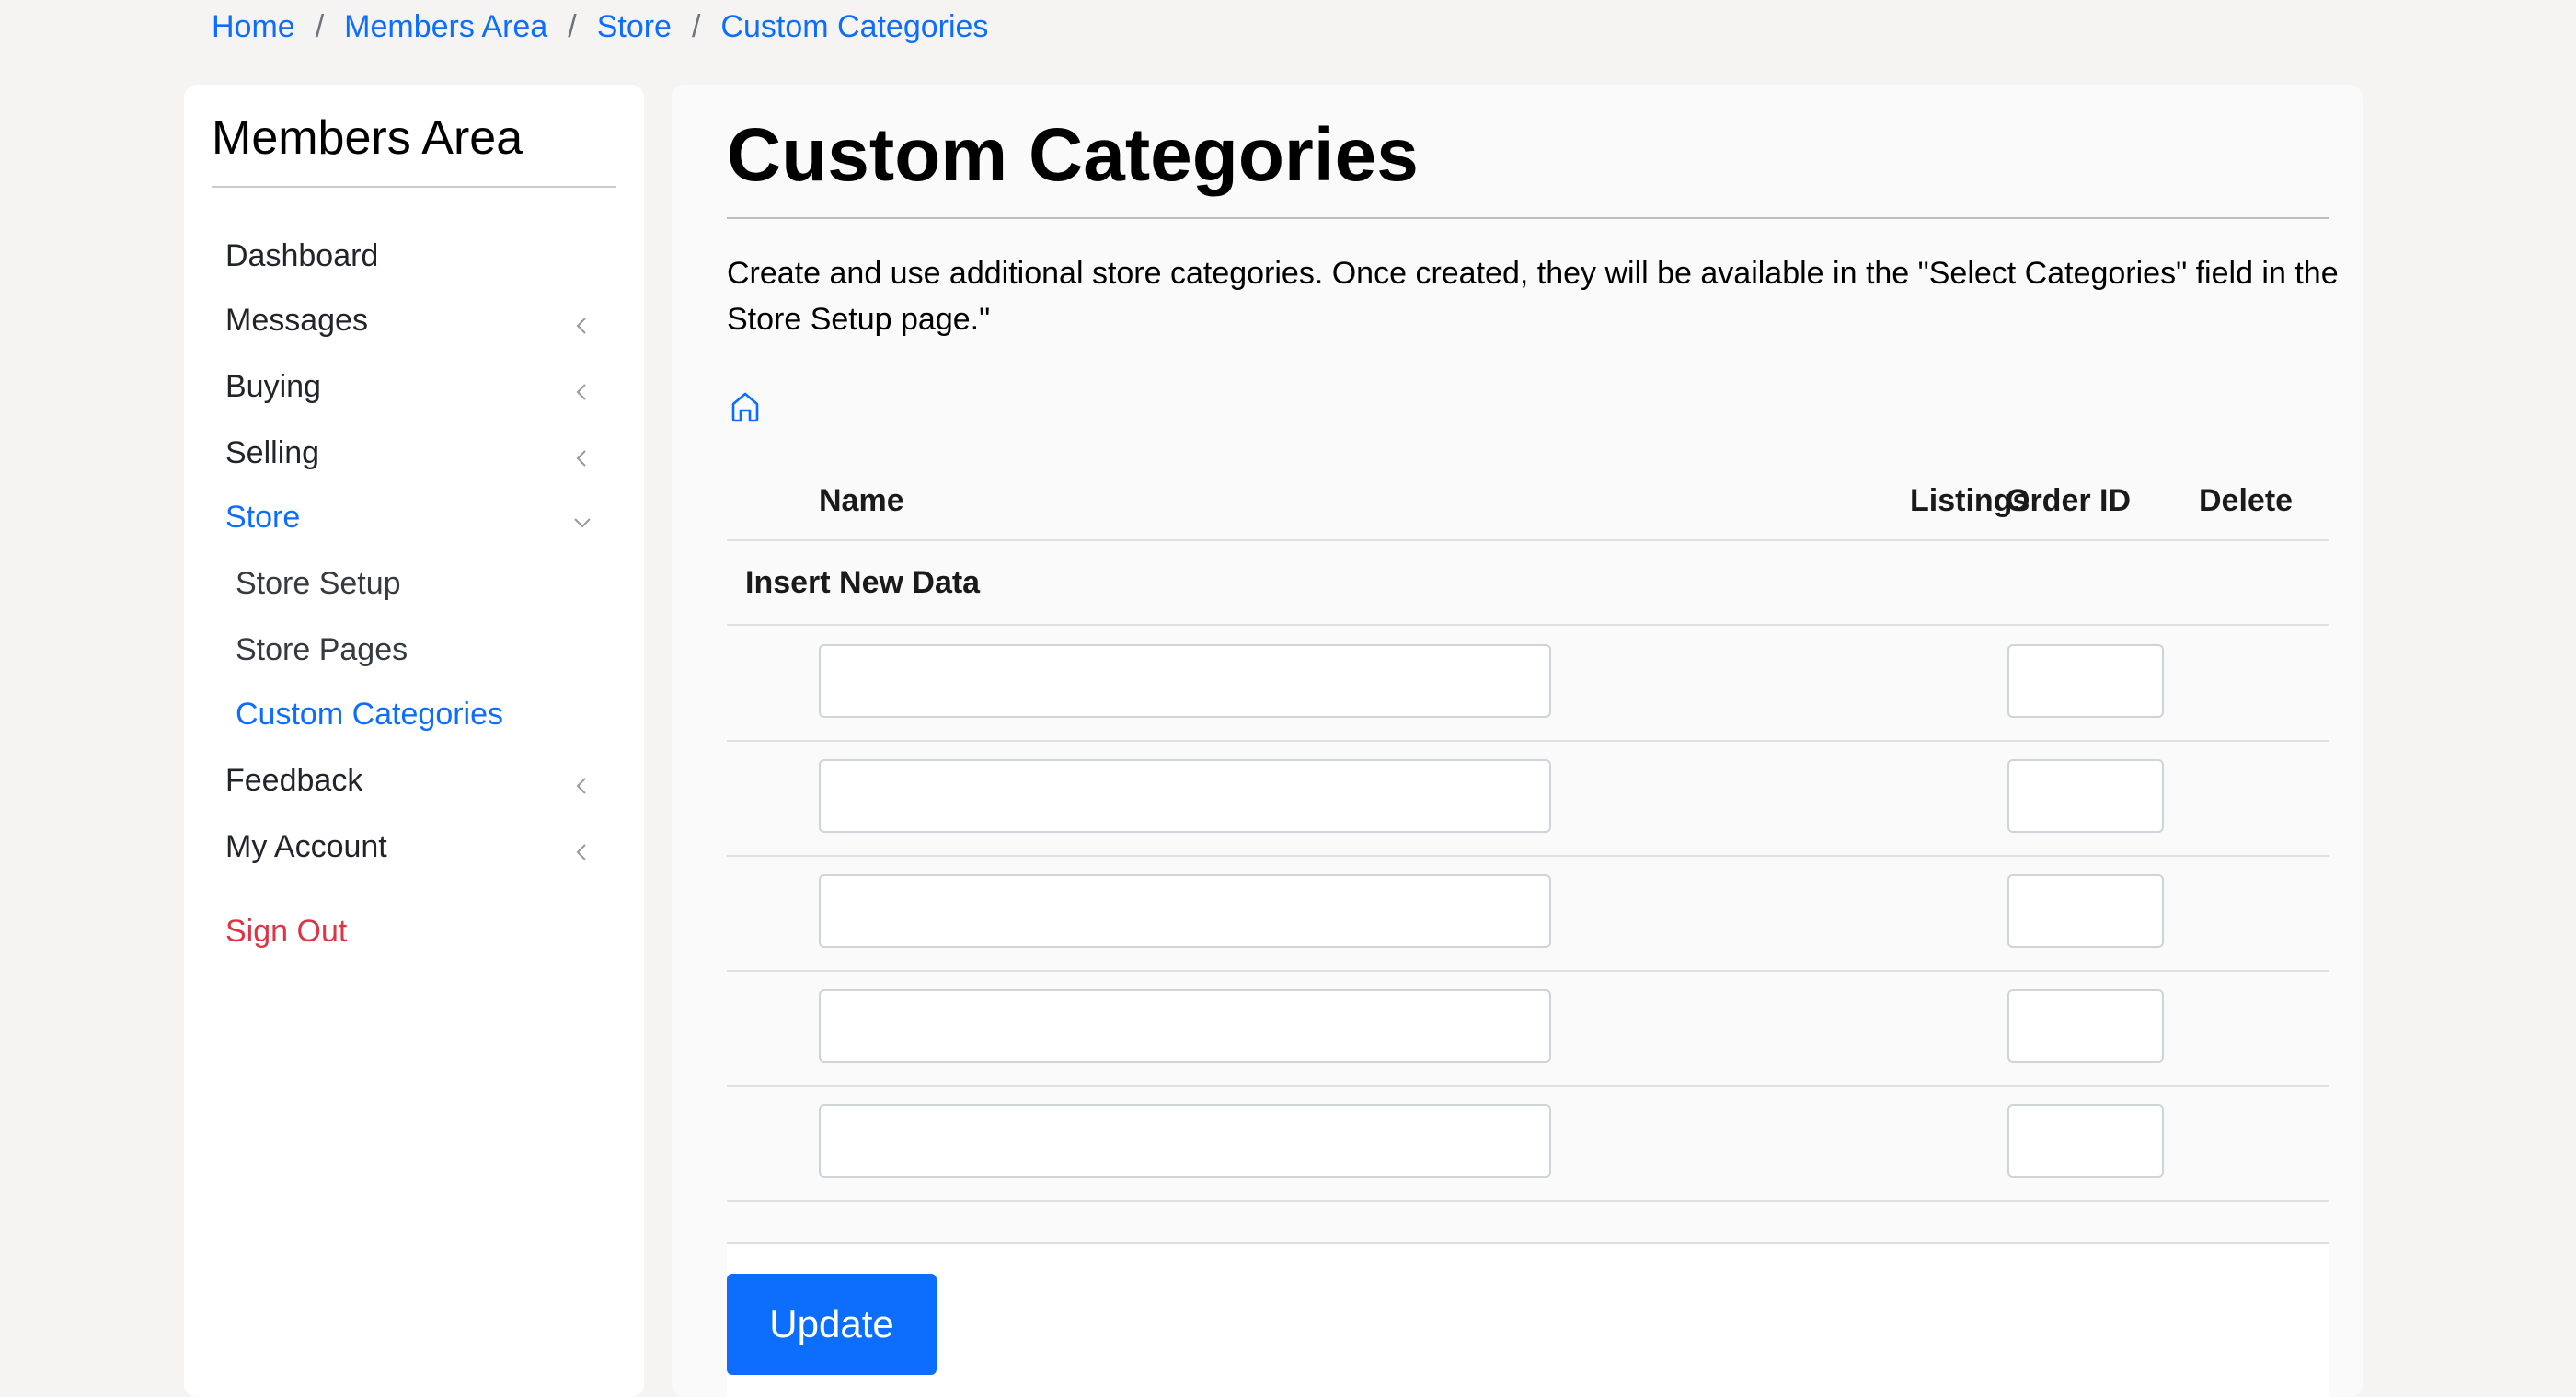 Image resolution: width=2576 pixels, height=1397 pixels. I want to click on sidebar-item-label: Custom Categories, so click(370, 714).